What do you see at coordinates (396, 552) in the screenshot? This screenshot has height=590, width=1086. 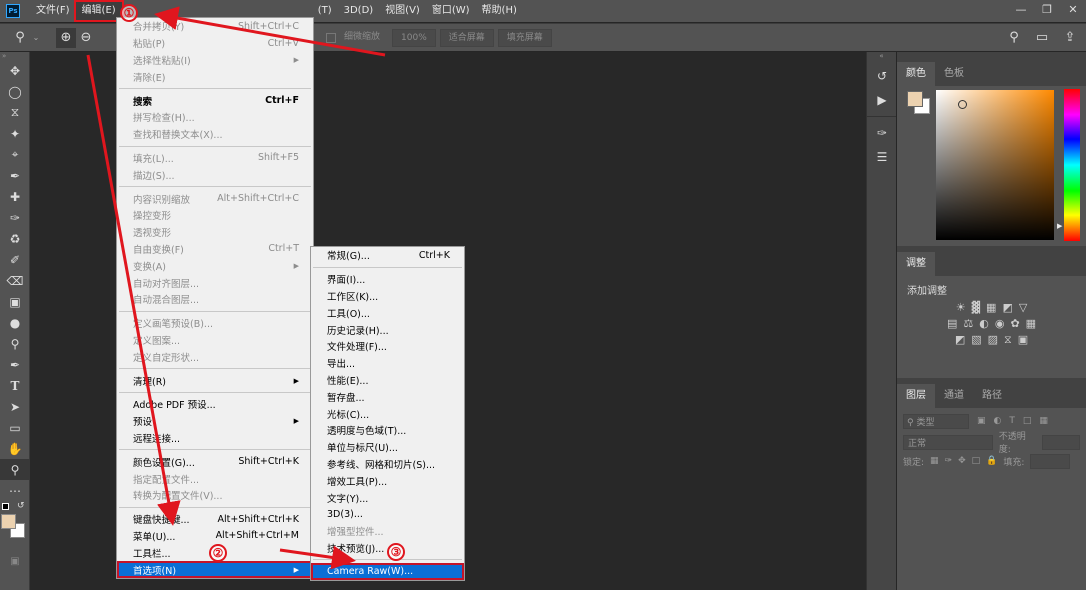 I see `annotation-badge-3: ③` at bounding box center [396, 552].